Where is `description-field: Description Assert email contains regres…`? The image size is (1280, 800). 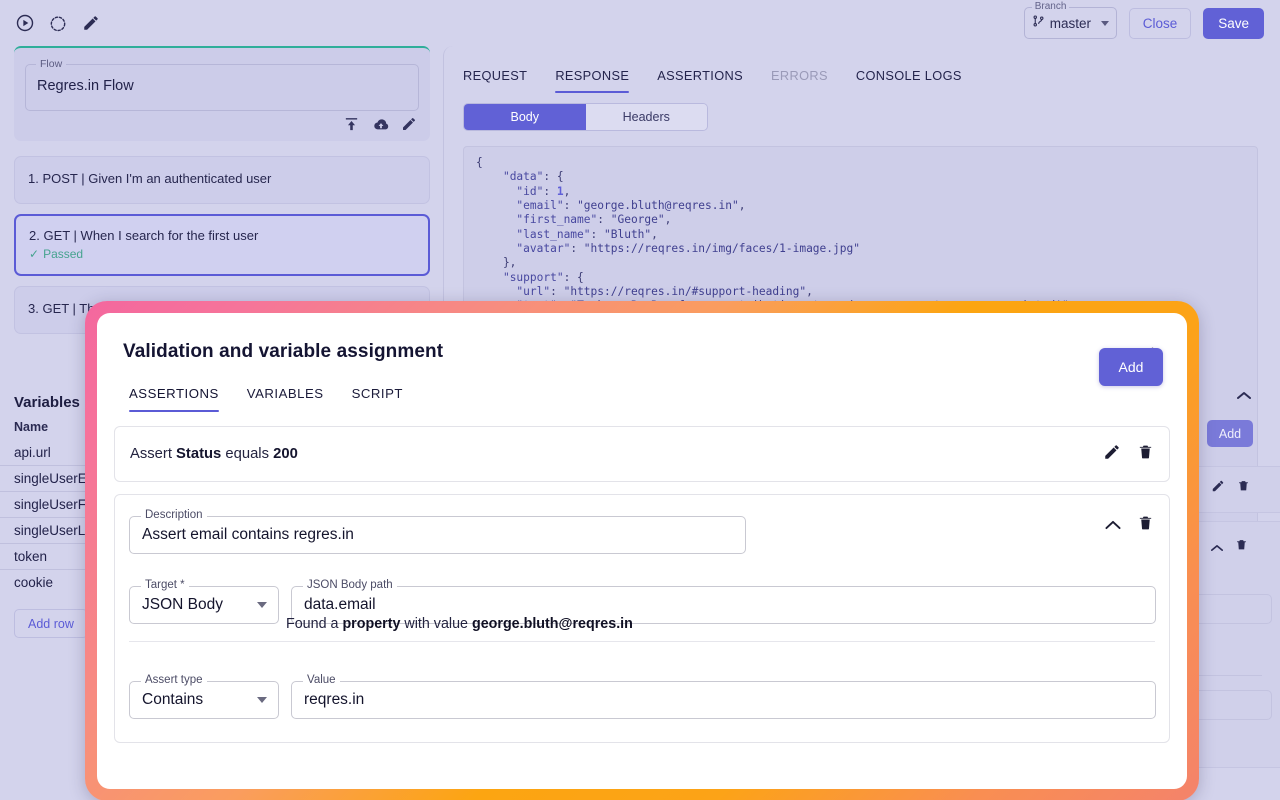
description-field: Description Assert email contains regres… is located at coordinates (437, 531).